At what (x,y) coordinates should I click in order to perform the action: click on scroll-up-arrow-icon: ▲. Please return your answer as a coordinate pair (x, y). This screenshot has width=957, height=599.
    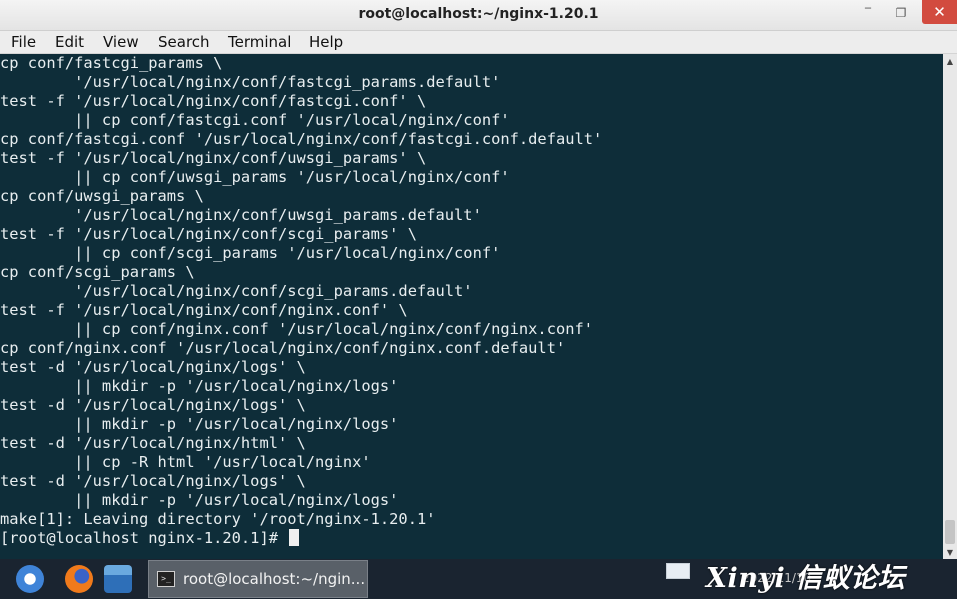
    Looking at the image, I should click on (950, 61).